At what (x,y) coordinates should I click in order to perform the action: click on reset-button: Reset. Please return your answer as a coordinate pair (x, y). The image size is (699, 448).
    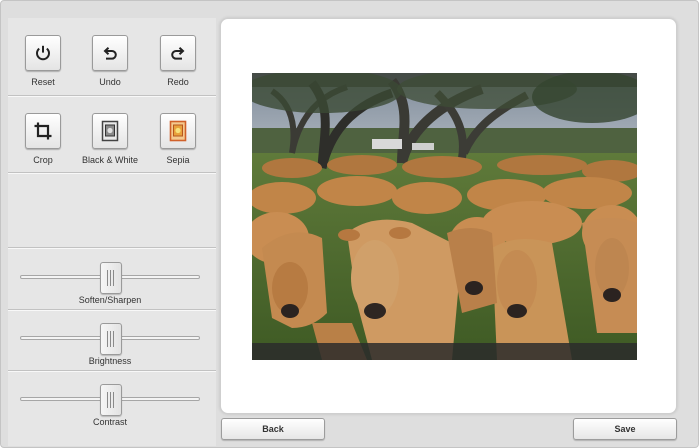
    Looking at the image, I should click on (43, 61).